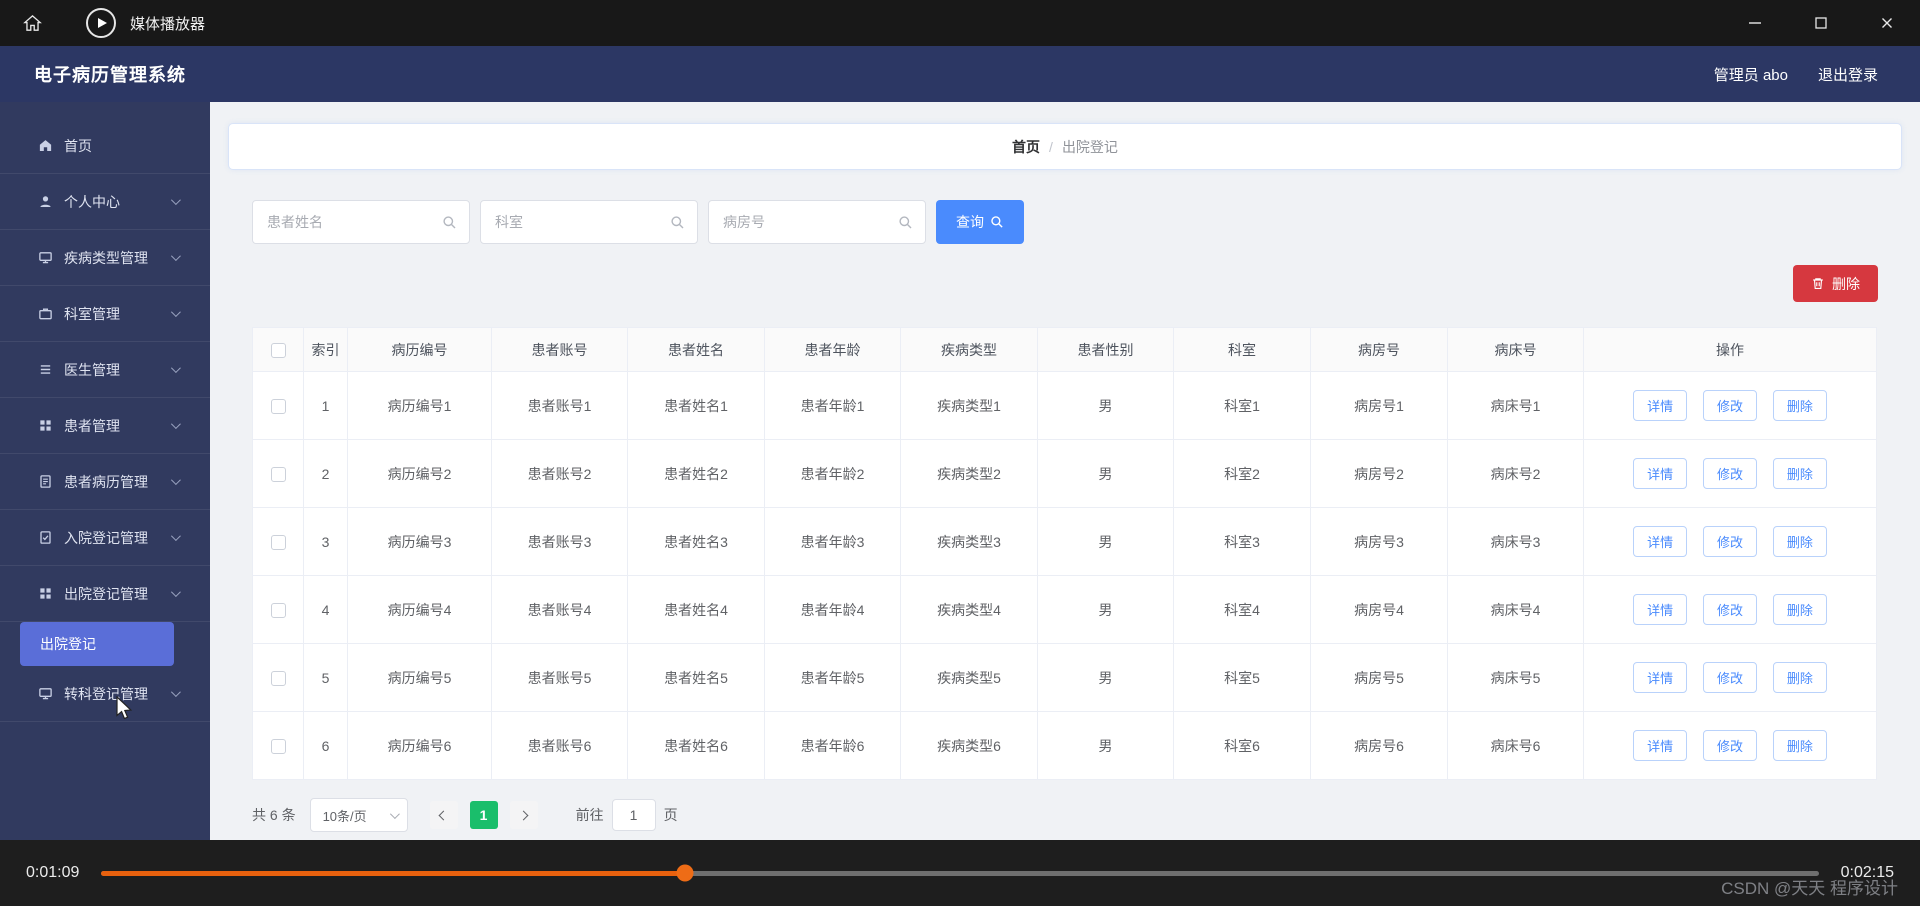 The height and width of the screenshot is (906, 1920). I want to click on close-button, so click(1887, 23).